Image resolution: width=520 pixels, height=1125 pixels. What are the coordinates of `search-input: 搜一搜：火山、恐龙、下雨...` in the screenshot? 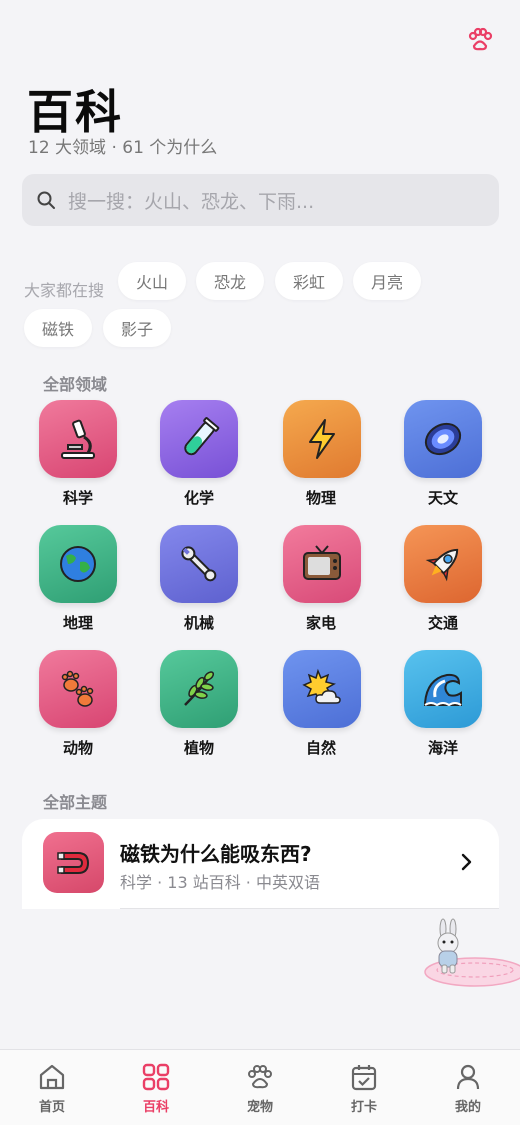 It's located at (260, 200).